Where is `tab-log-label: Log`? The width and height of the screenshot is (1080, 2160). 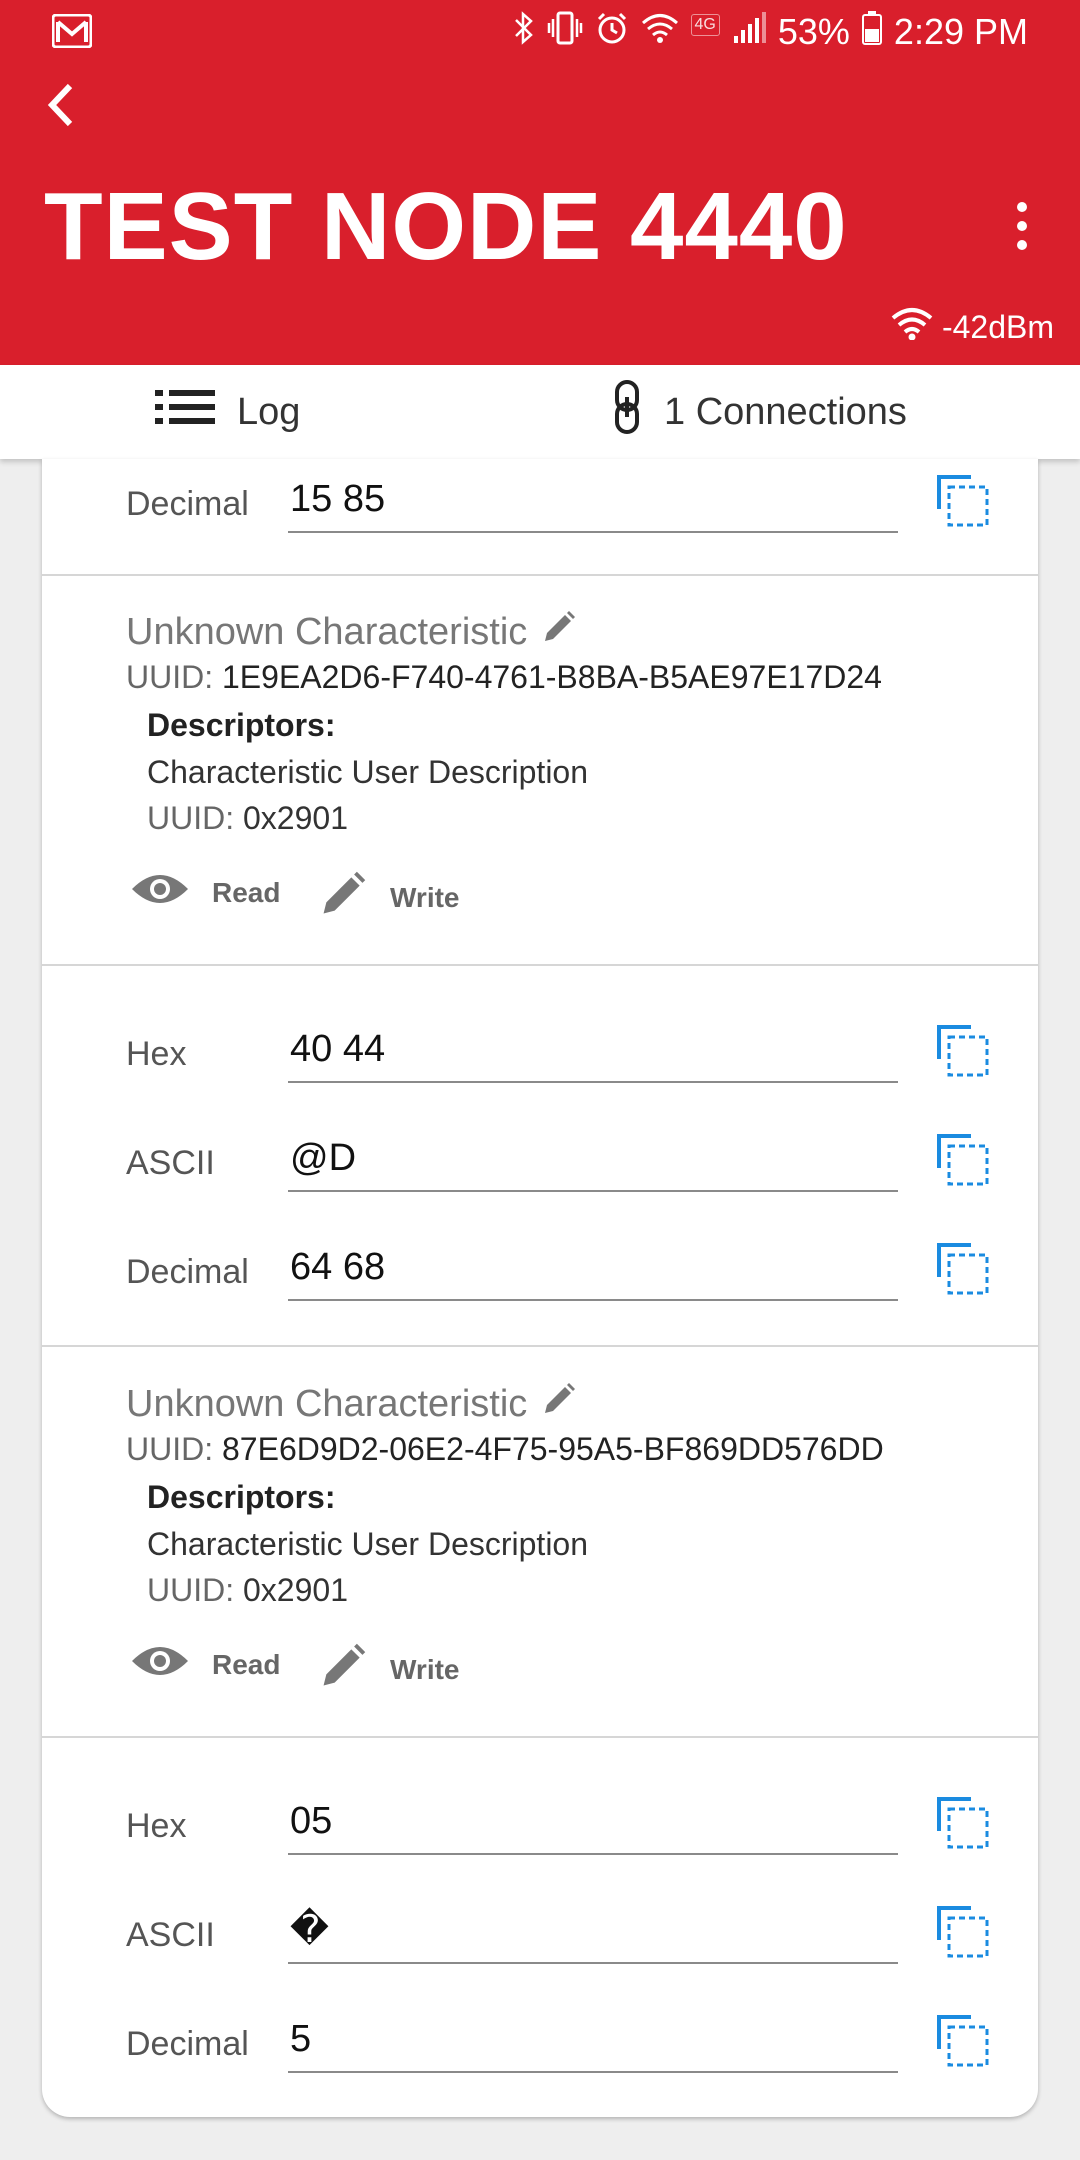 tab-log-label: Log is located at coordinates (269, 411).